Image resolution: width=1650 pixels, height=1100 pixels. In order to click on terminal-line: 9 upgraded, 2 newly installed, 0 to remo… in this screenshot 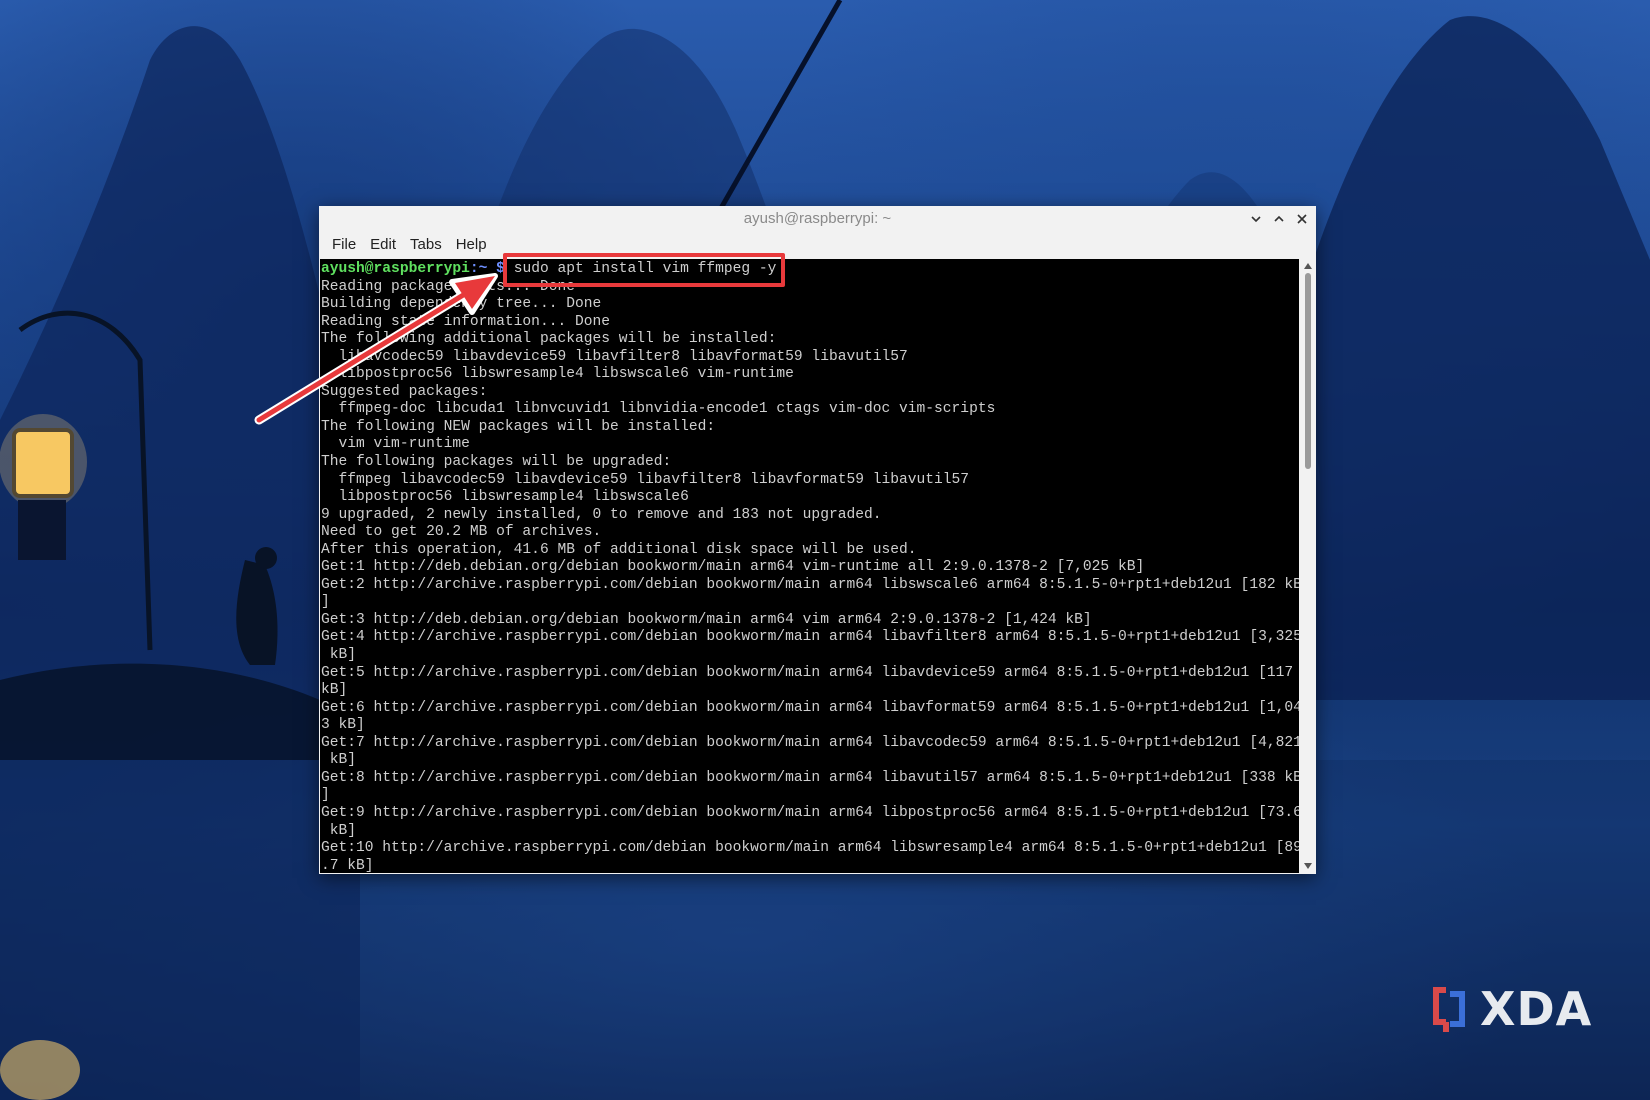, I will do `click(601, 514)`.